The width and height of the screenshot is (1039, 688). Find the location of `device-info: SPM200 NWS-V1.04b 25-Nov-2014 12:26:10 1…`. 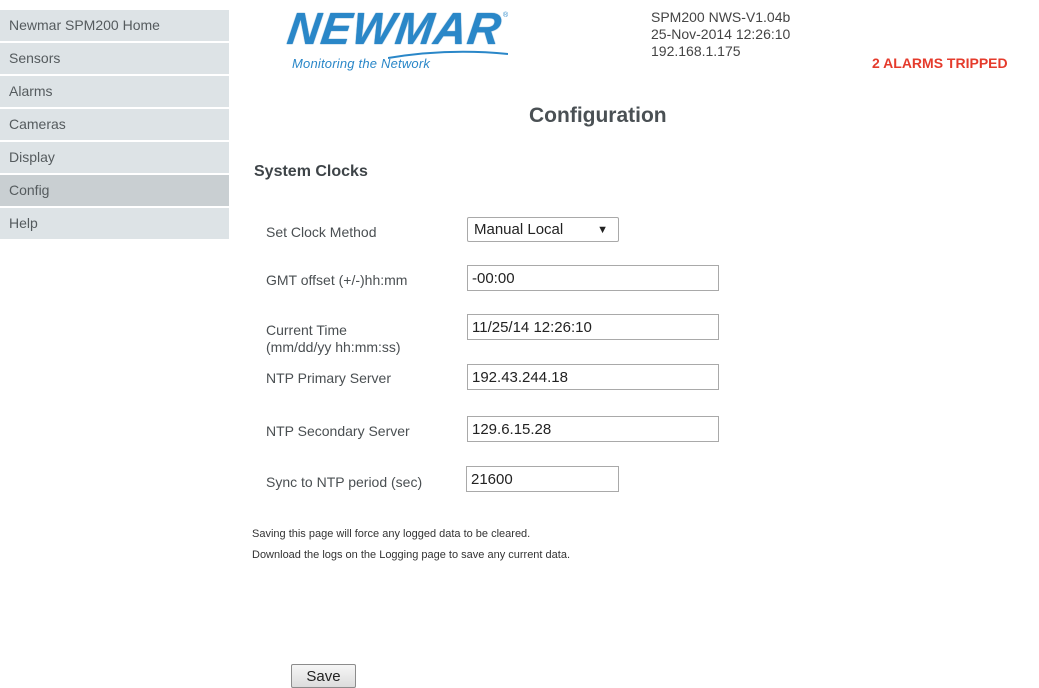

device-info: SPM200 NWS-V1.04b 25-Nov-2014 12:26:10 1… is located at coordinates (720, 34).